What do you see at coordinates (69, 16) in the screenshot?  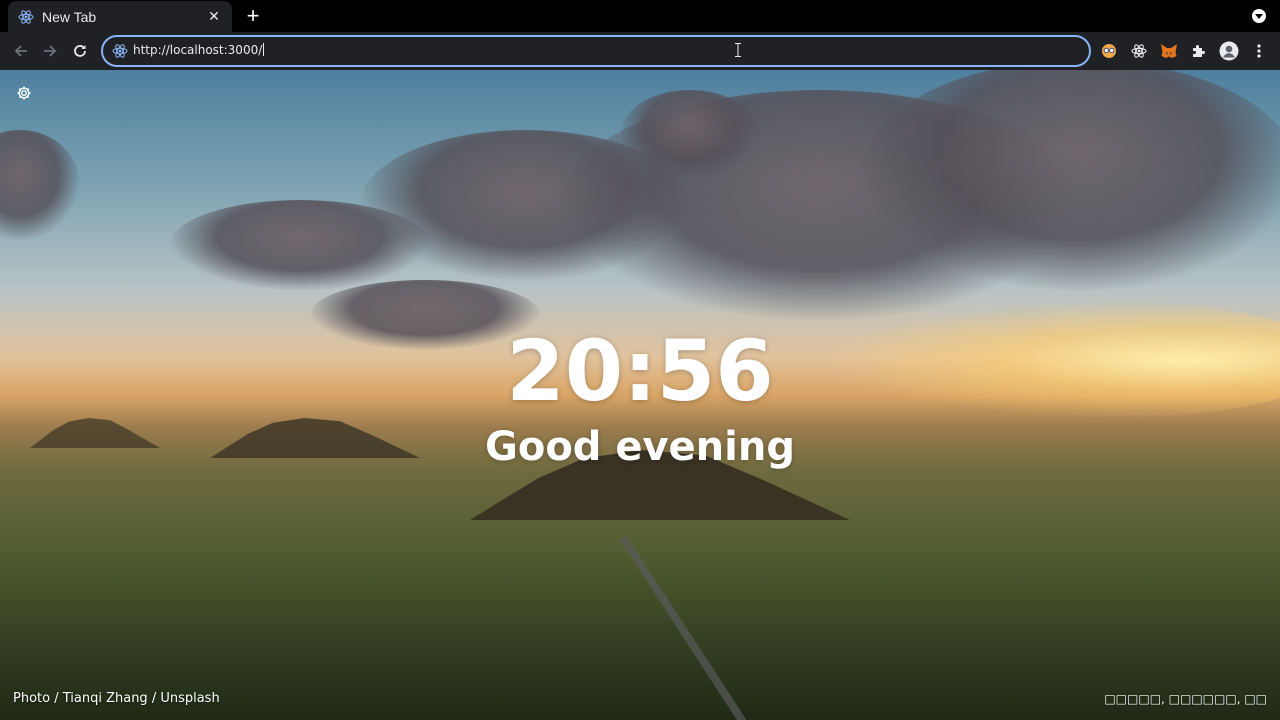 I see `tab-title: New Tab` at bounding box center [69, 16].